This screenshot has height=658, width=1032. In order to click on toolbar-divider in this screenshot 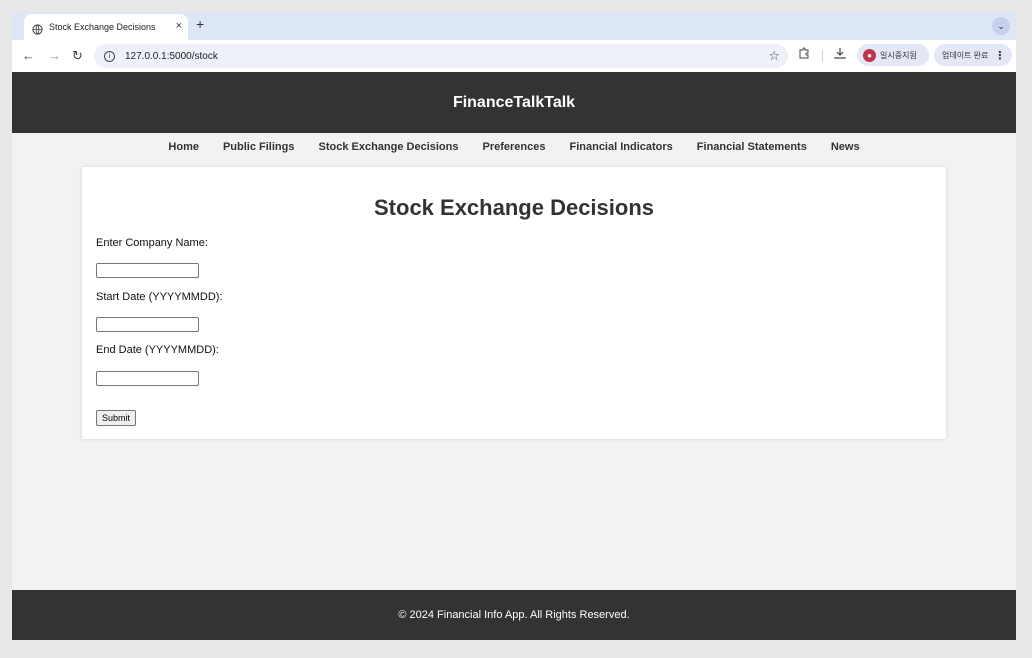, I will do `click(822, 56)`.